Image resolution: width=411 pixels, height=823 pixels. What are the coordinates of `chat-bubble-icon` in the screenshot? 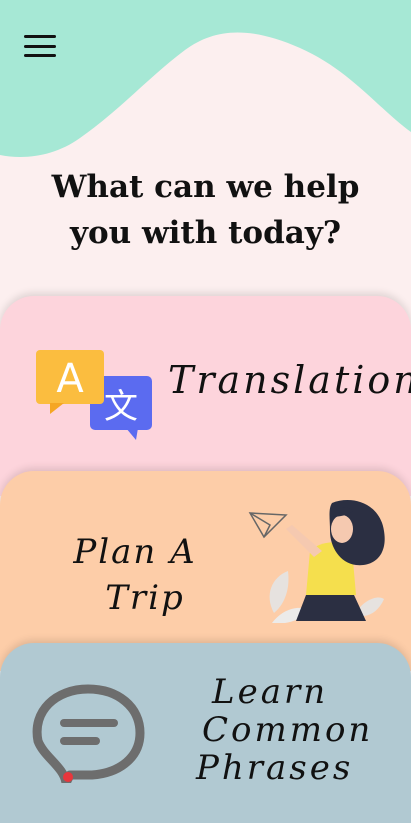 It's located at (88, 733).